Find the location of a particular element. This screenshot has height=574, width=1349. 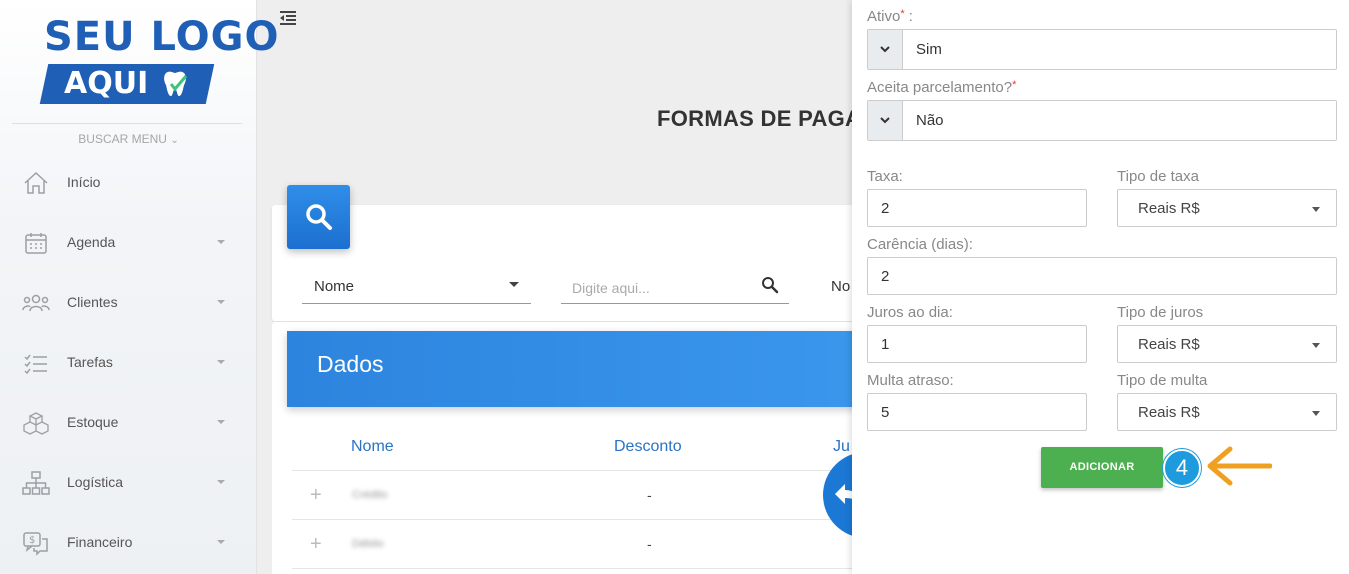

sidebar-item-label: Estoque is located at coordinates (93, 422).